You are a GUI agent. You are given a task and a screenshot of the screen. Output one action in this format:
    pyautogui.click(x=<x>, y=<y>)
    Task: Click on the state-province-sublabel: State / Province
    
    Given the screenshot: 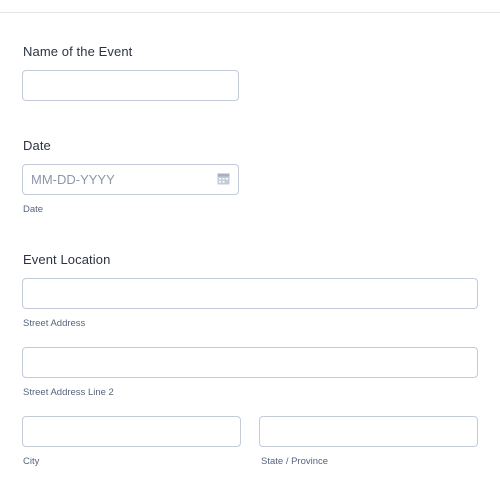 What is the action you would take?
    pyautogui.click(x=295, y=461)
    